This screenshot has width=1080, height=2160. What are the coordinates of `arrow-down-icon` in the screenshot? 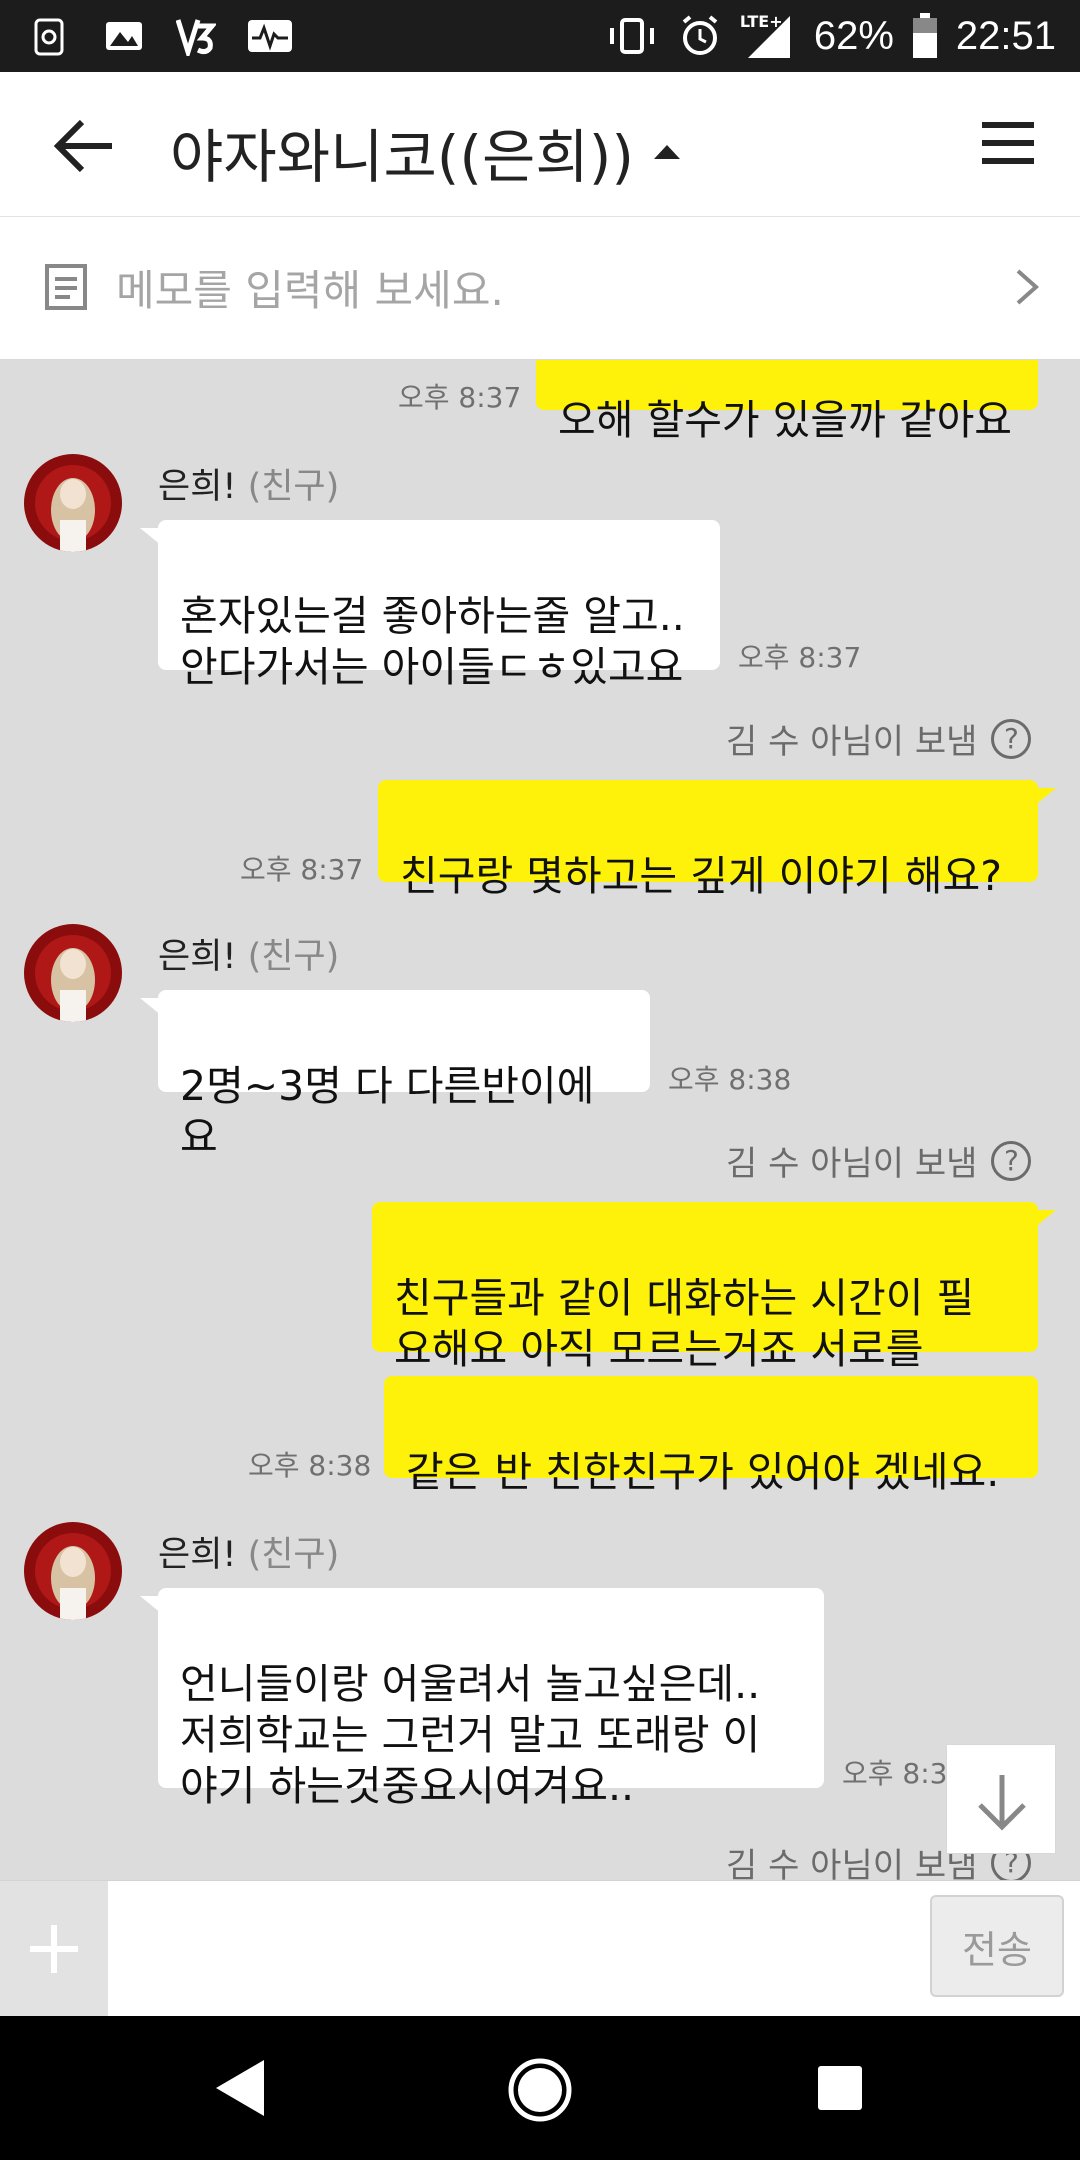 It's located at (1002, 1803).